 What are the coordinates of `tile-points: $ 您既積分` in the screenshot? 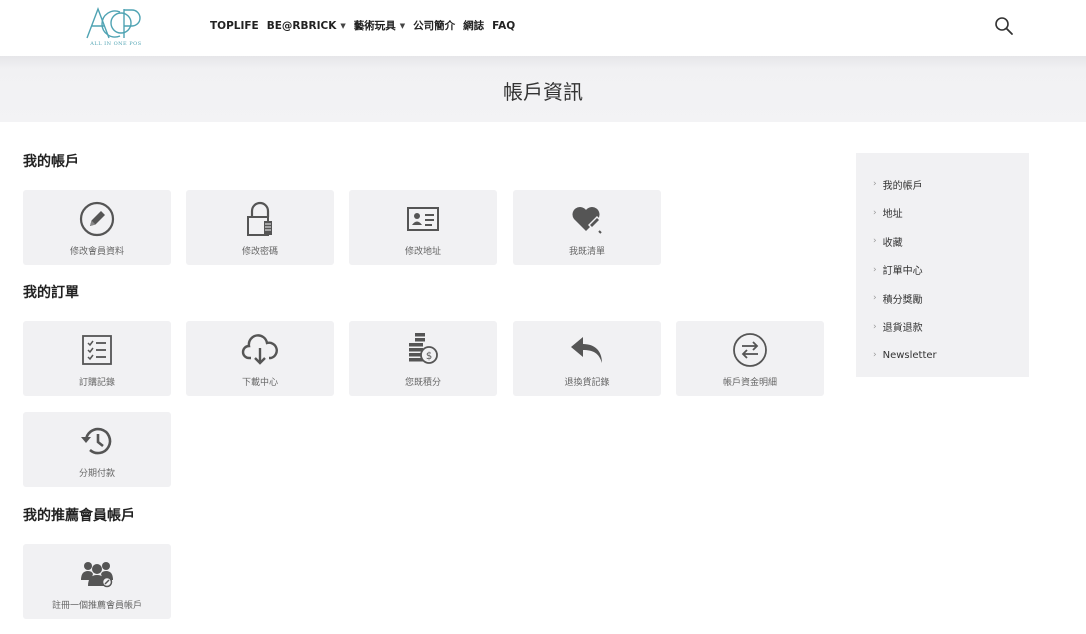 It's located at (423, 358).